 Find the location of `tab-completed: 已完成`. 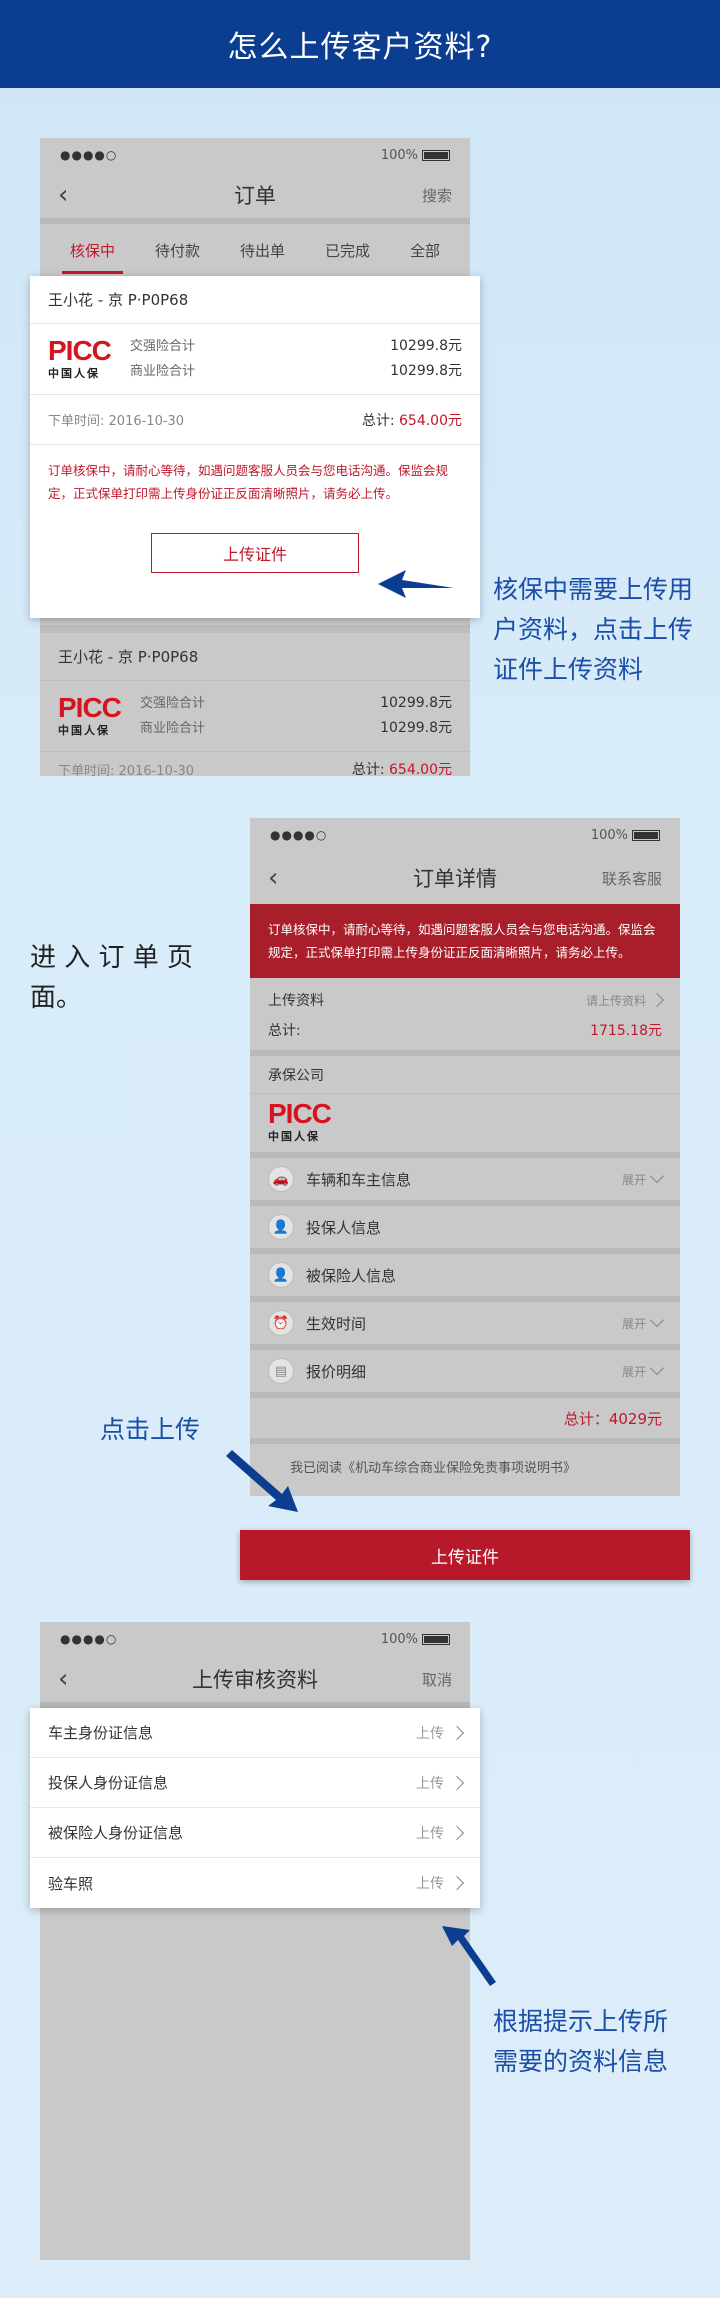

tab-completed: 已完成 is located at coordinates (347, 250).